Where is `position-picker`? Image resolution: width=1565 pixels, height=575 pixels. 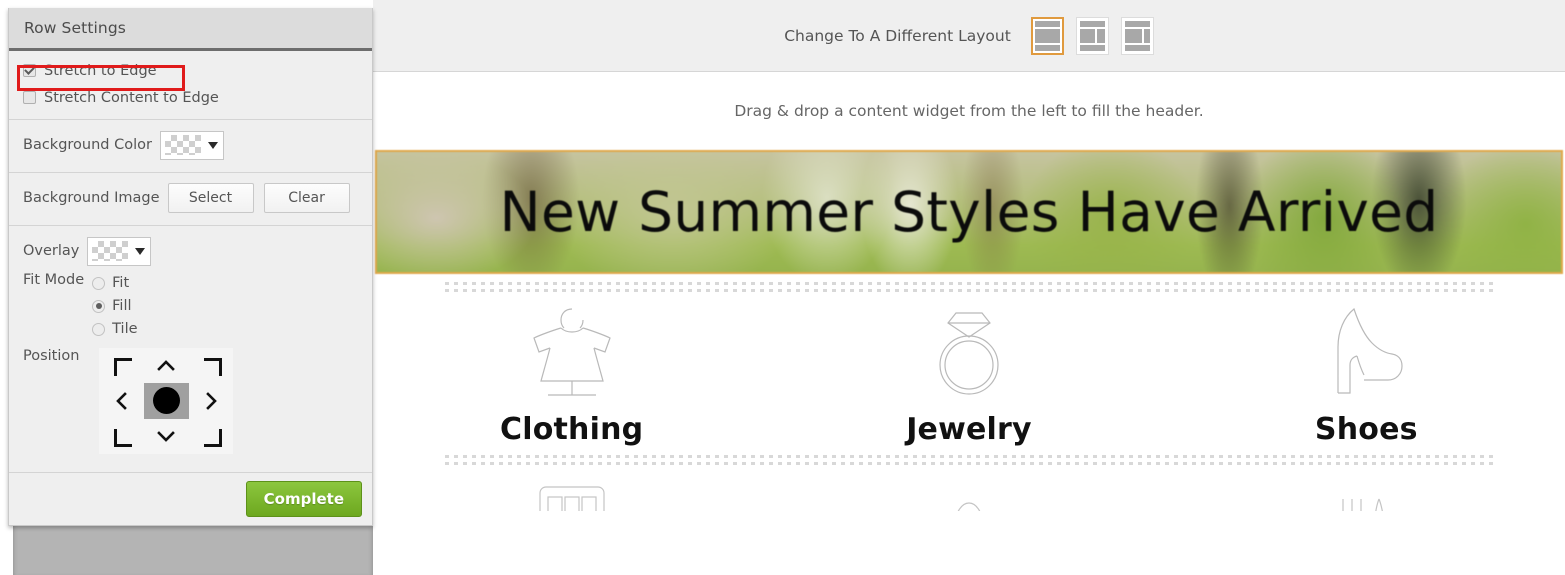
position-picker is located at coordinates (166, 401).